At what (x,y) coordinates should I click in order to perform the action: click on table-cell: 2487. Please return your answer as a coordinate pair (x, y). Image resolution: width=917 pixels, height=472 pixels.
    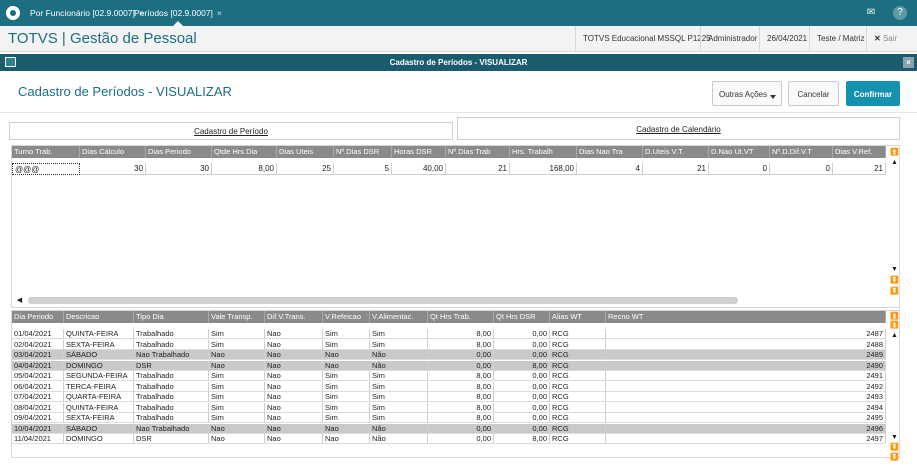
    Looking at the image, I should click on (746, 334).